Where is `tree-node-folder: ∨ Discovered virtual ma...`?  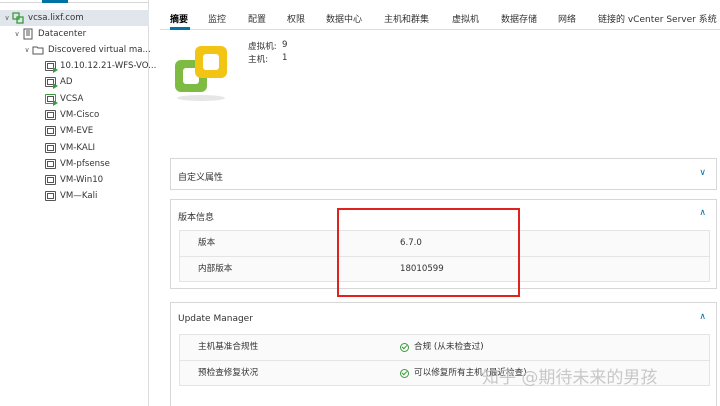
tree-node-folder: ∨ Discovered virtual ma... is located at coordinates (86, 50).